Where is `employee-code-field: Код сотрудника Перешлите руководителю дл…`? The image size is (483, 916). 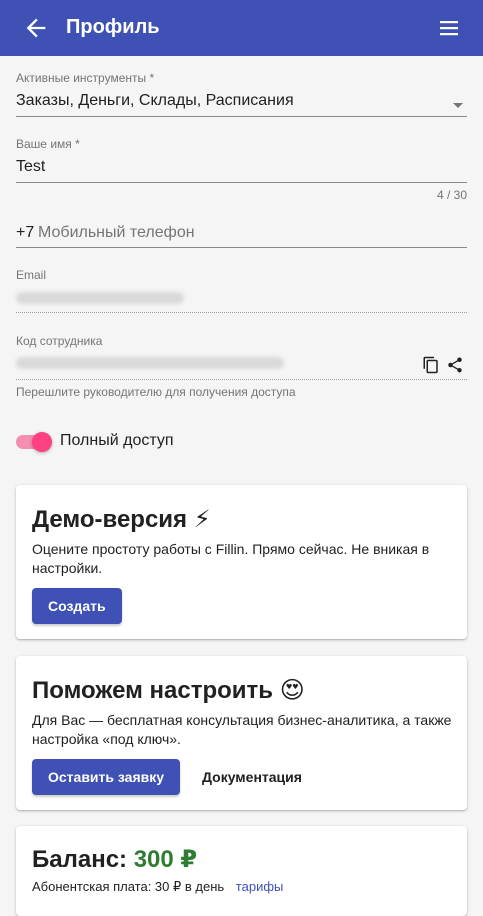
employee-code-field: Код сотрудника Перешлите руководителю дл… is located at coordinates (241, 368).